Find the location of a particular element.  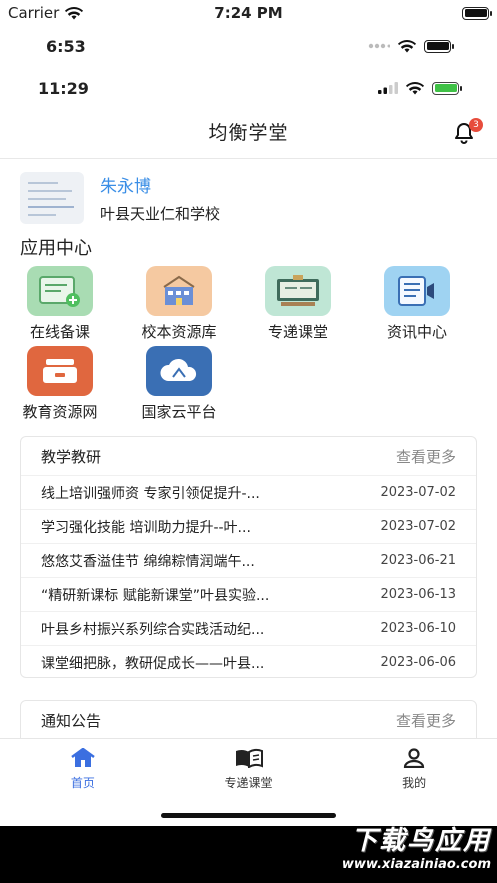

news-center-icon is located at coordinates (417, 291).